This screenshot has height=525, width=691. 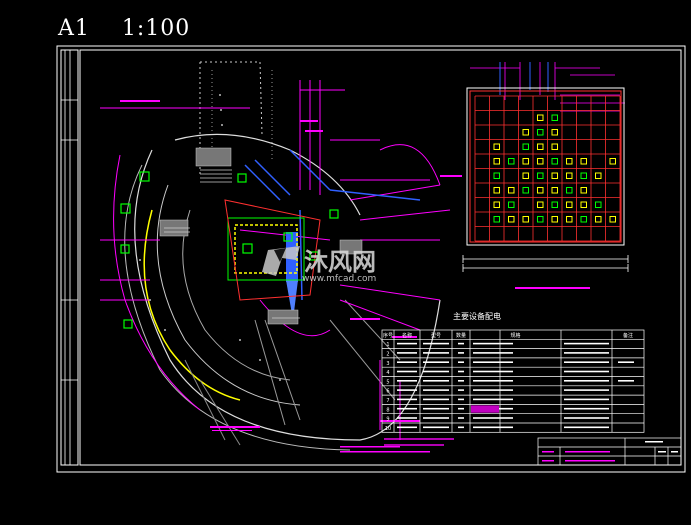 I want to click on equipment-grid-detail, so click(x=545, y=175).